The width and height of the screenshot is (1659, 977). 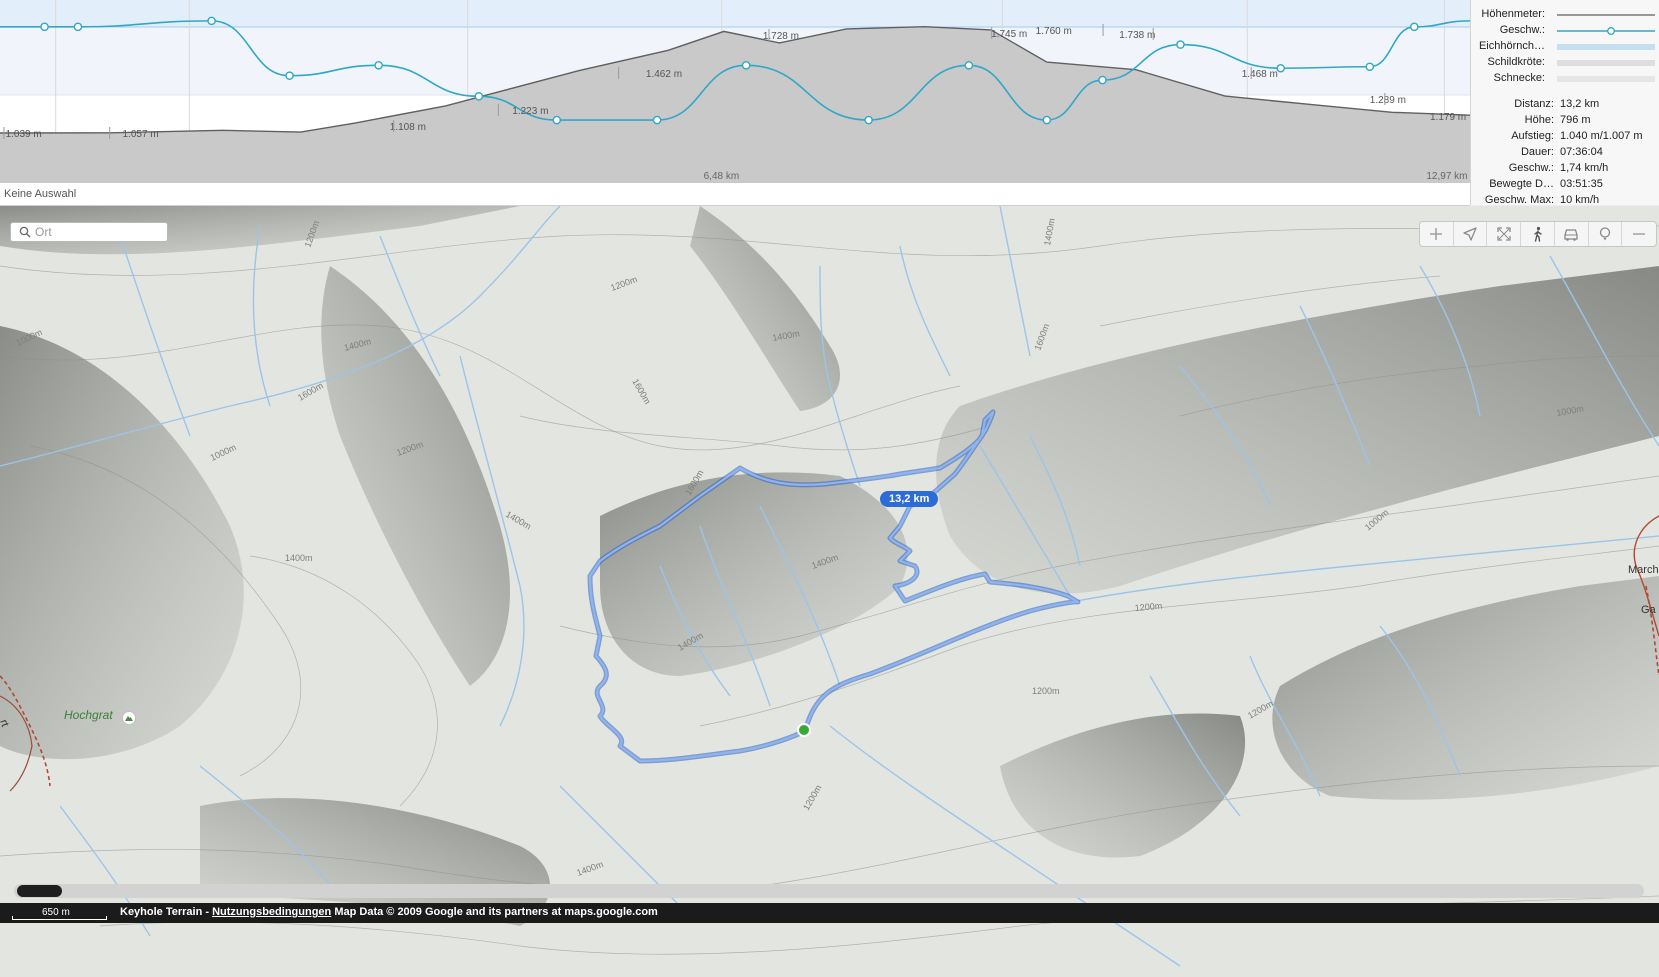 What do you see at coordinates (1606, 47) in the screenshot?
I see `legend-squirrel-sample` at bounding box center [1606, 47].